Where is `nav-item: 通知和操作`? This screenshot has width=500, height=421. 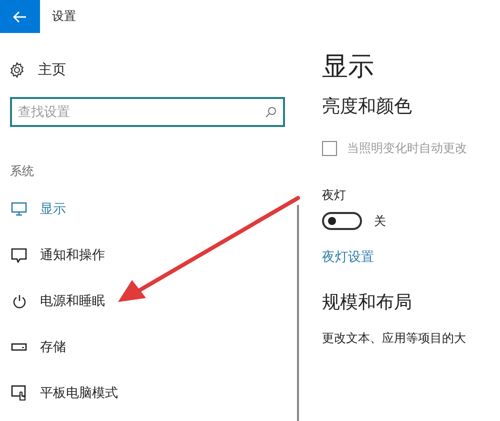
nav-item: 通知和操作 is located at coordinates (148, 255).